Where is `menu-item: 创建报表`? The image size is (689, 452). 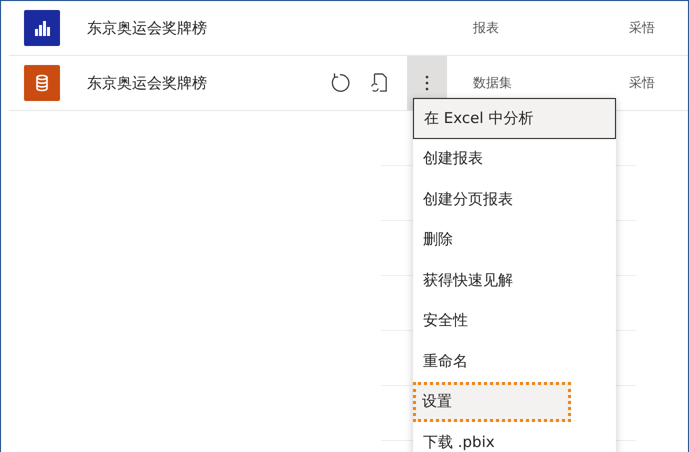
menu-item: 创建报表 is located at coordinates (514, 158).